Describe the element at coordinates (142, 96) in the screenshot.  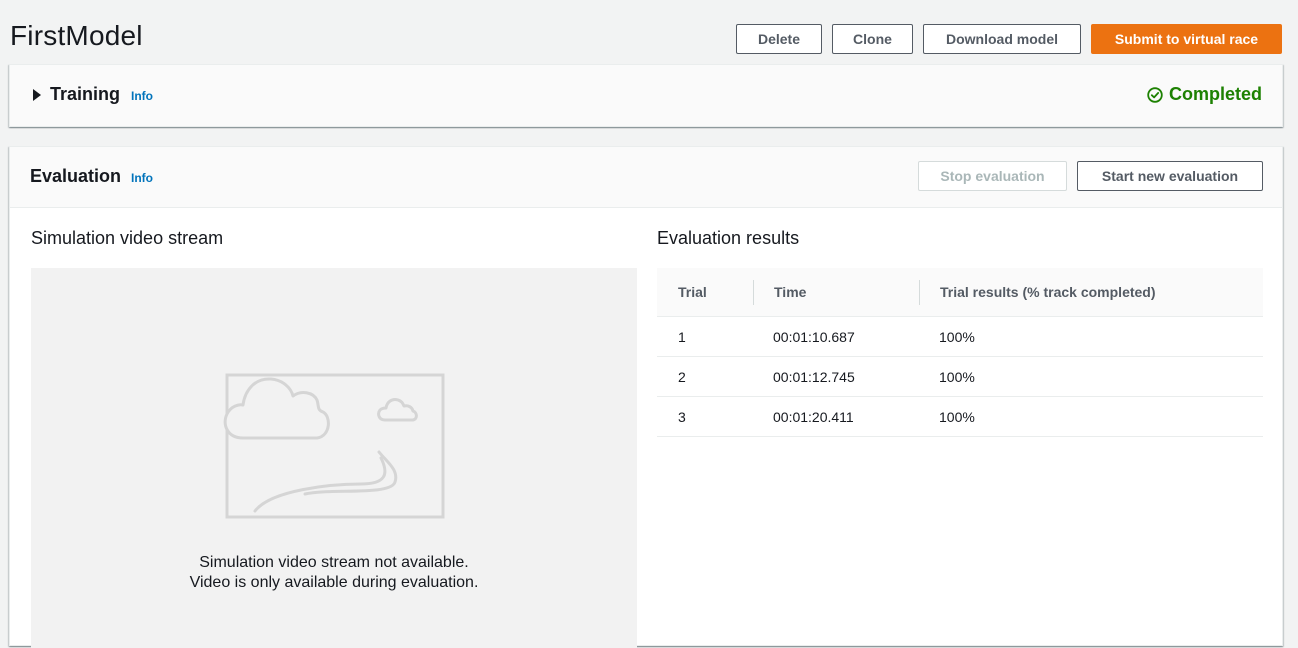
I see `training-info-link: Info` at that location.